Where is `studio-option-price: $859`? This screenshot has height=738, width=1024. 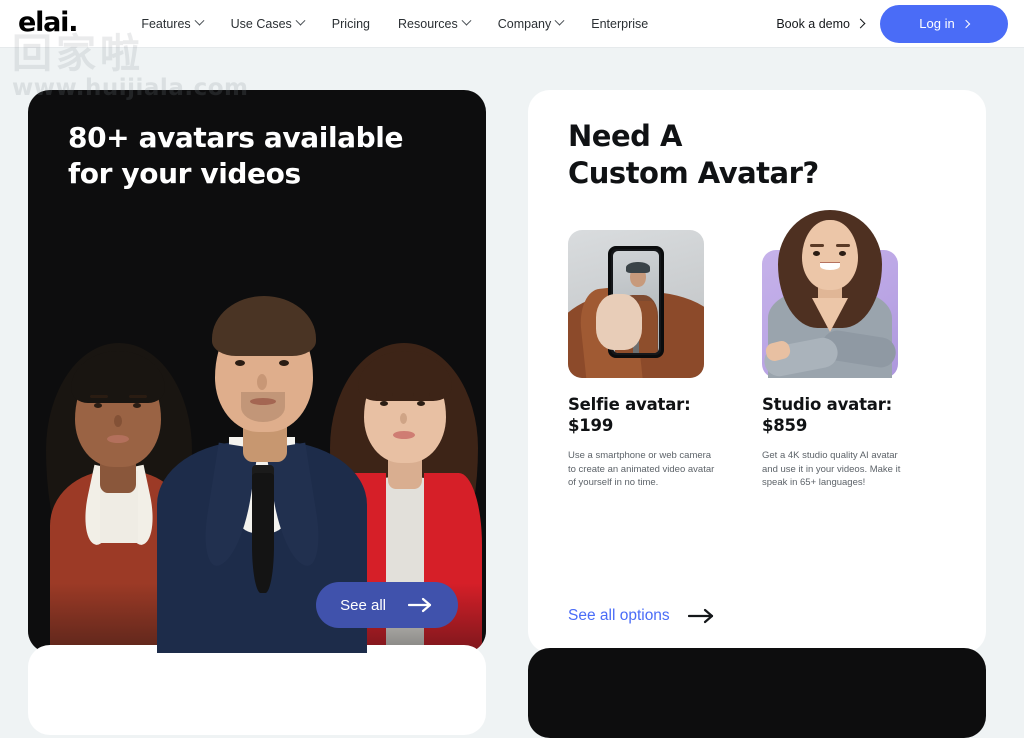 studio-option-price: $859 is located at coordinates (785, 426).